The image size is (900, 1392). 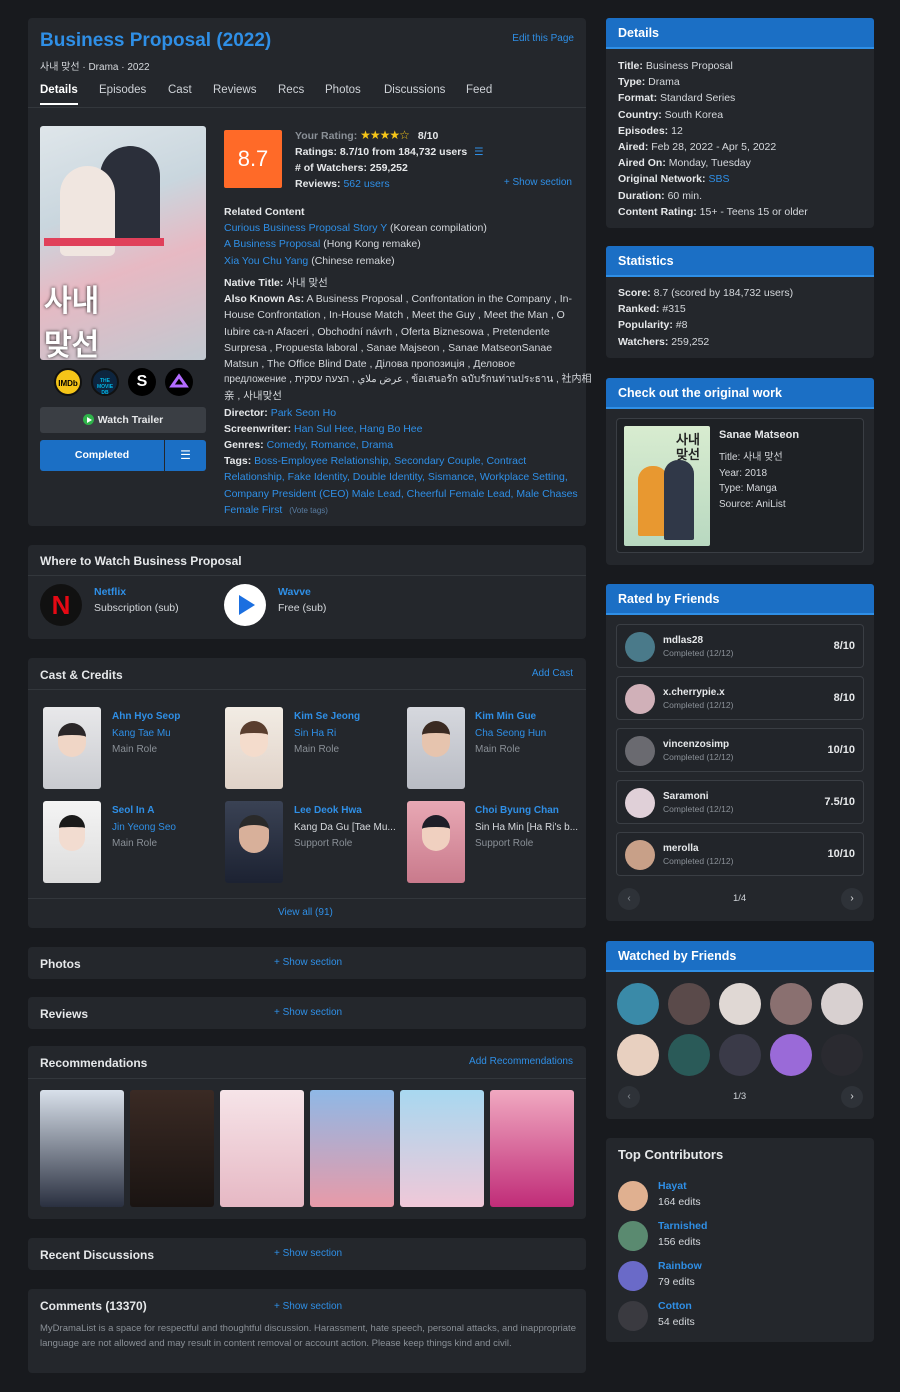 What do you see at coordinates (308, 962) in the screenshot?
I see `photos-show-section: + Show section` at bounding box center [308, 962].